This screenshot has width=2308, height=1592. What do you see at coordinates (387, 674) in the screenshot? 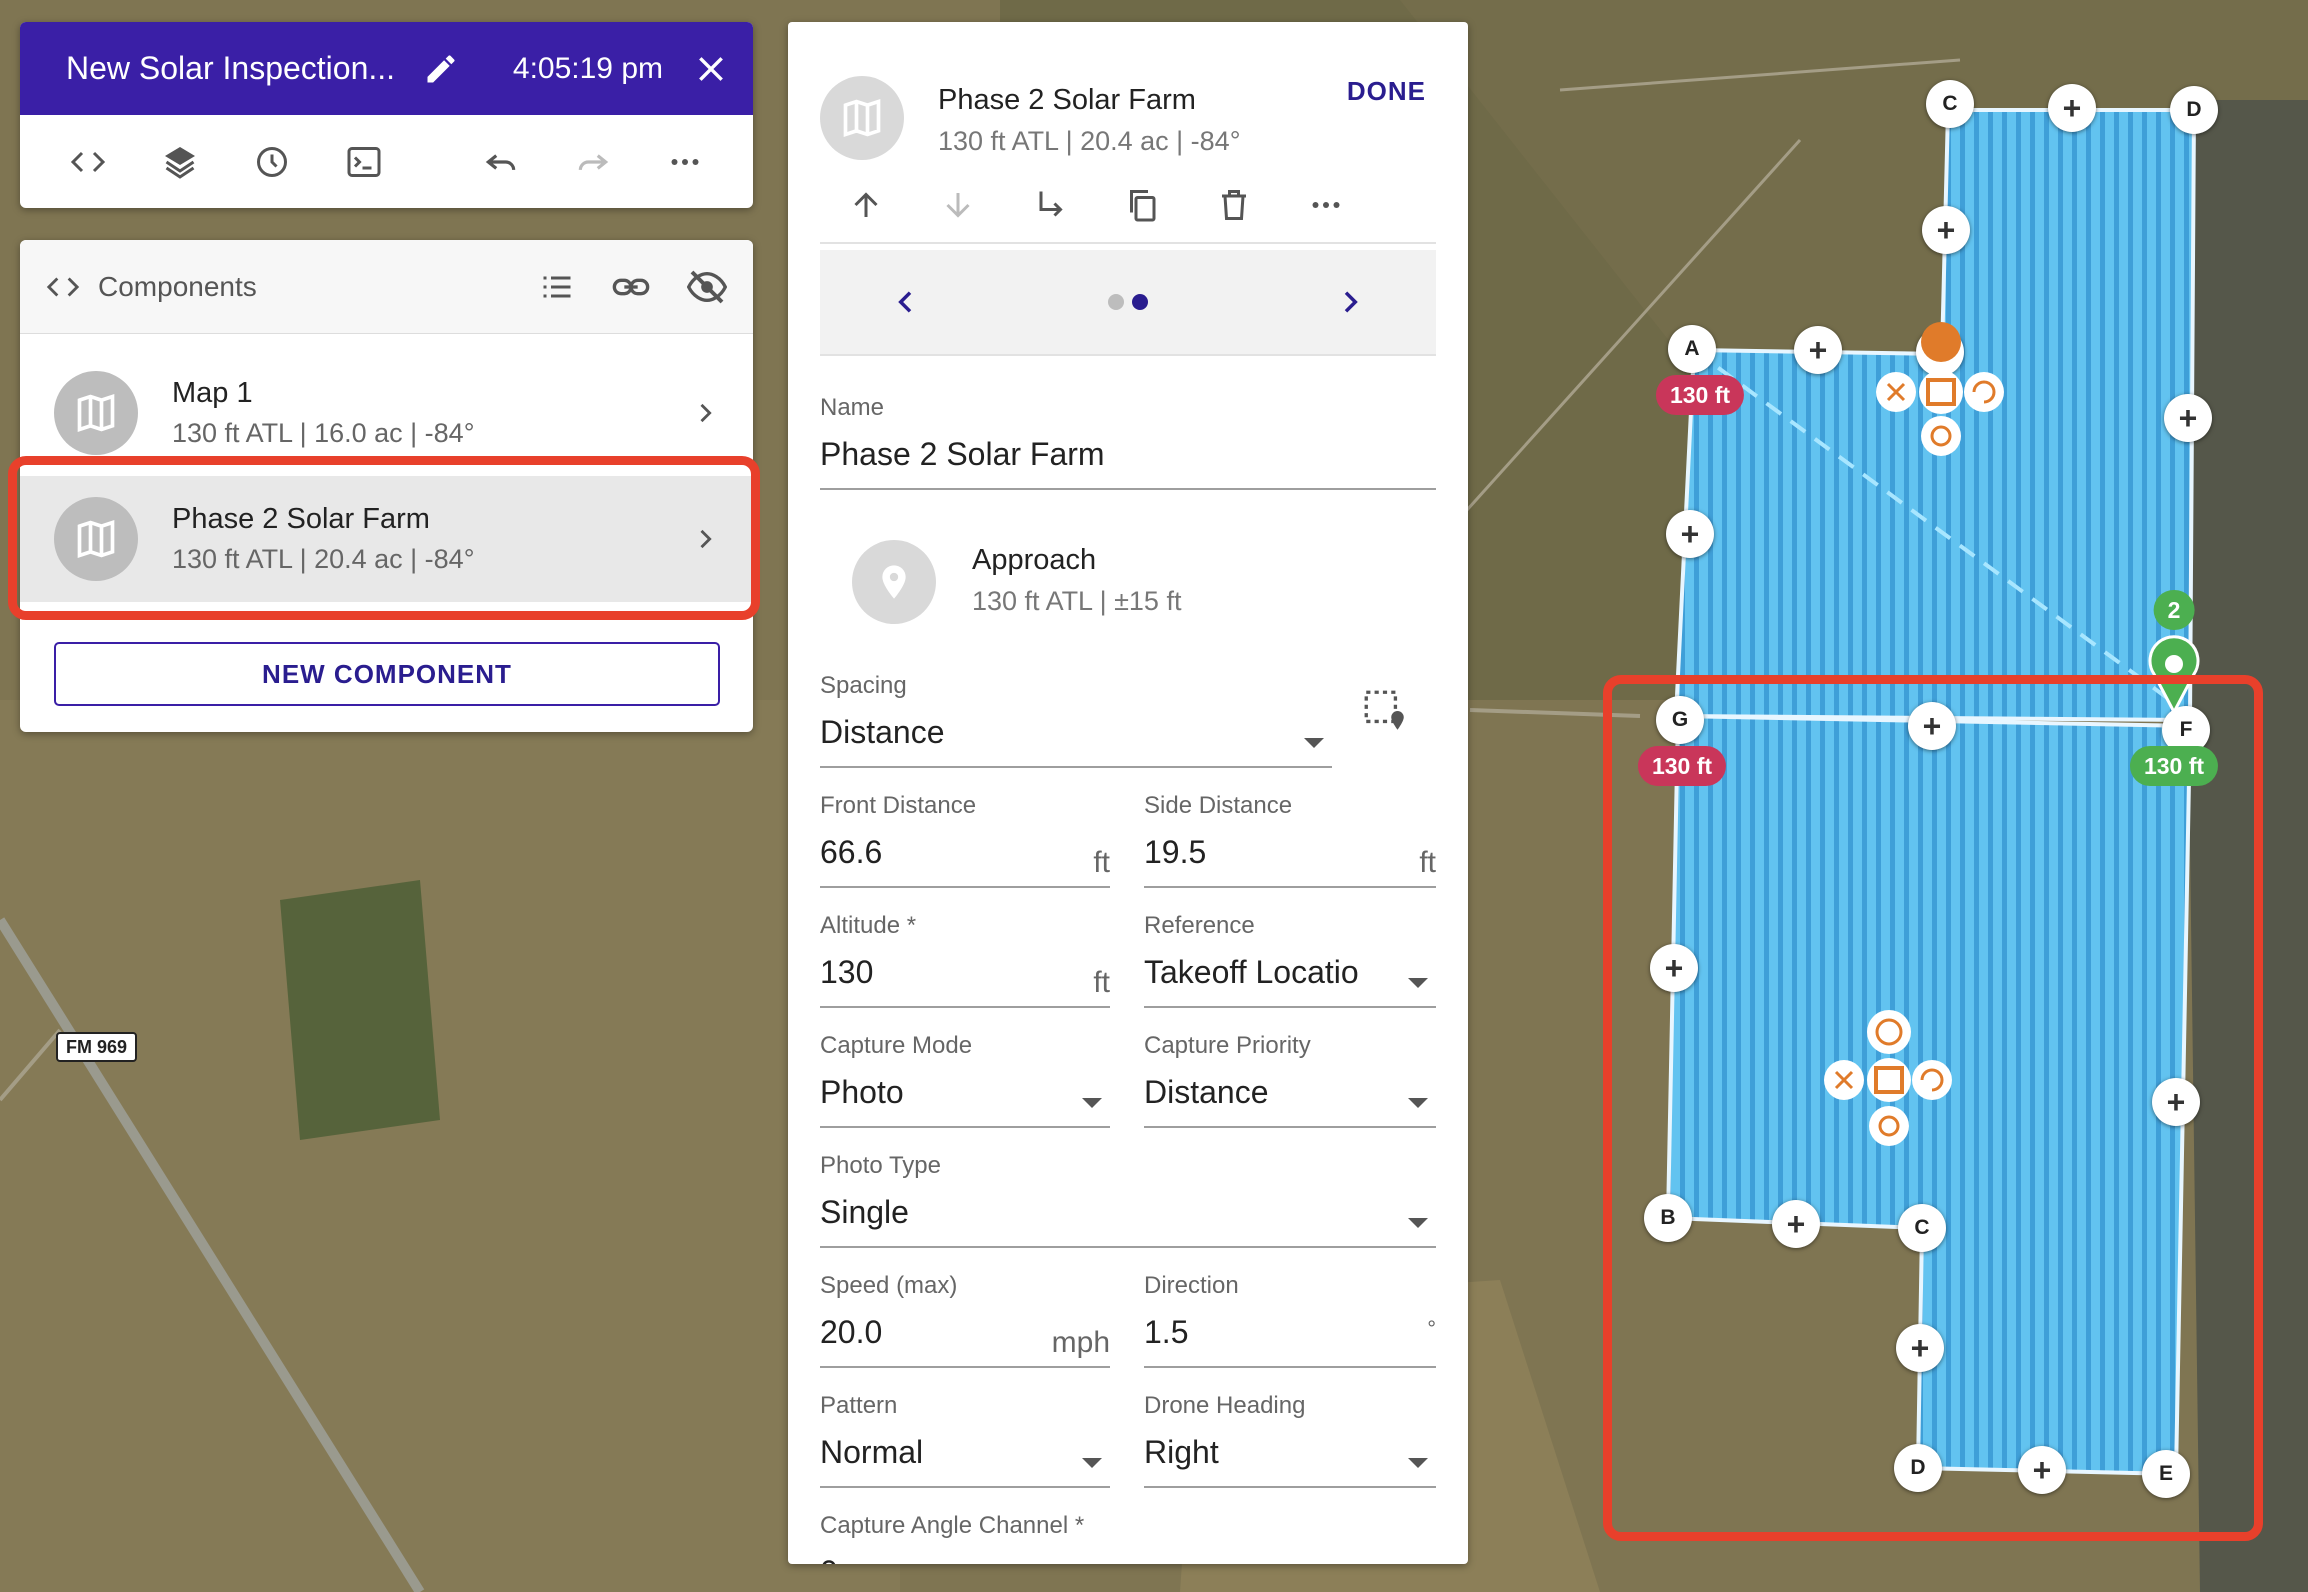
I see `new-component-button: NEW COMPONENT` at bounding box center [387, 674].